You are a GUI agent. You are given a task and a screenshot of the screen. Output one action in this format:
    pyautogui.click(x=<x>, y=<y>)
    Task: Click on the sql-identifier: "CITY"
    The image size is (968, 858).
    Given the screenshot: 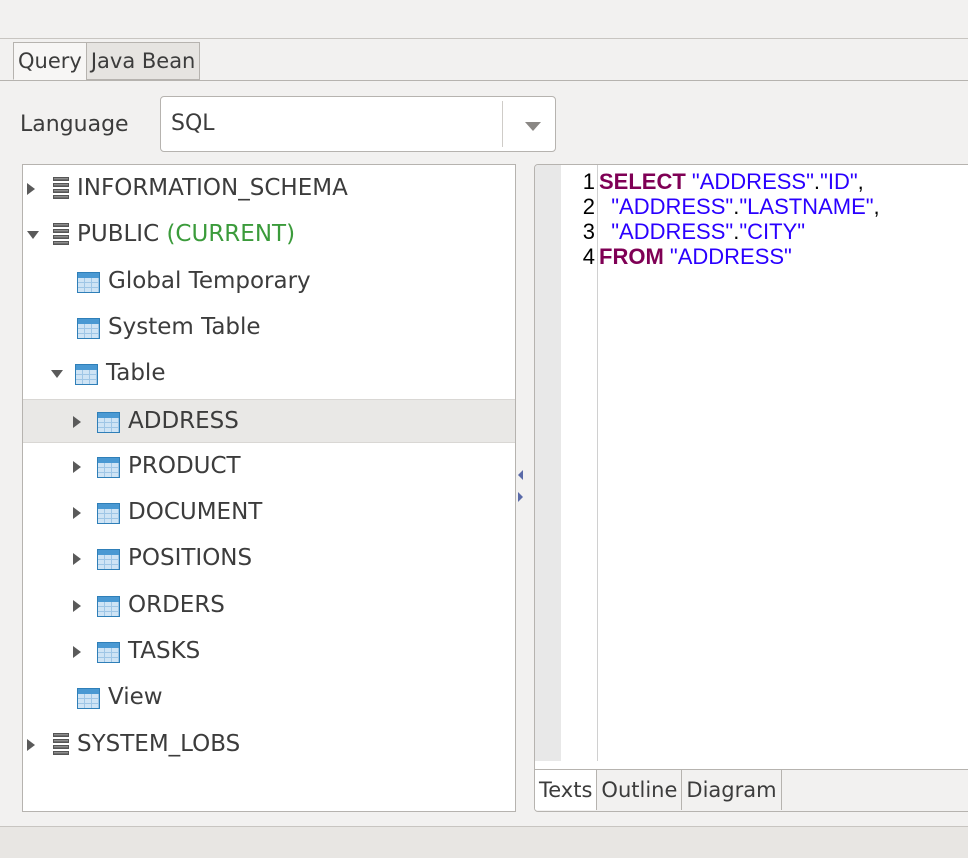 What is the action you would take?
    pyautogui.click(x=772, y=231)
    